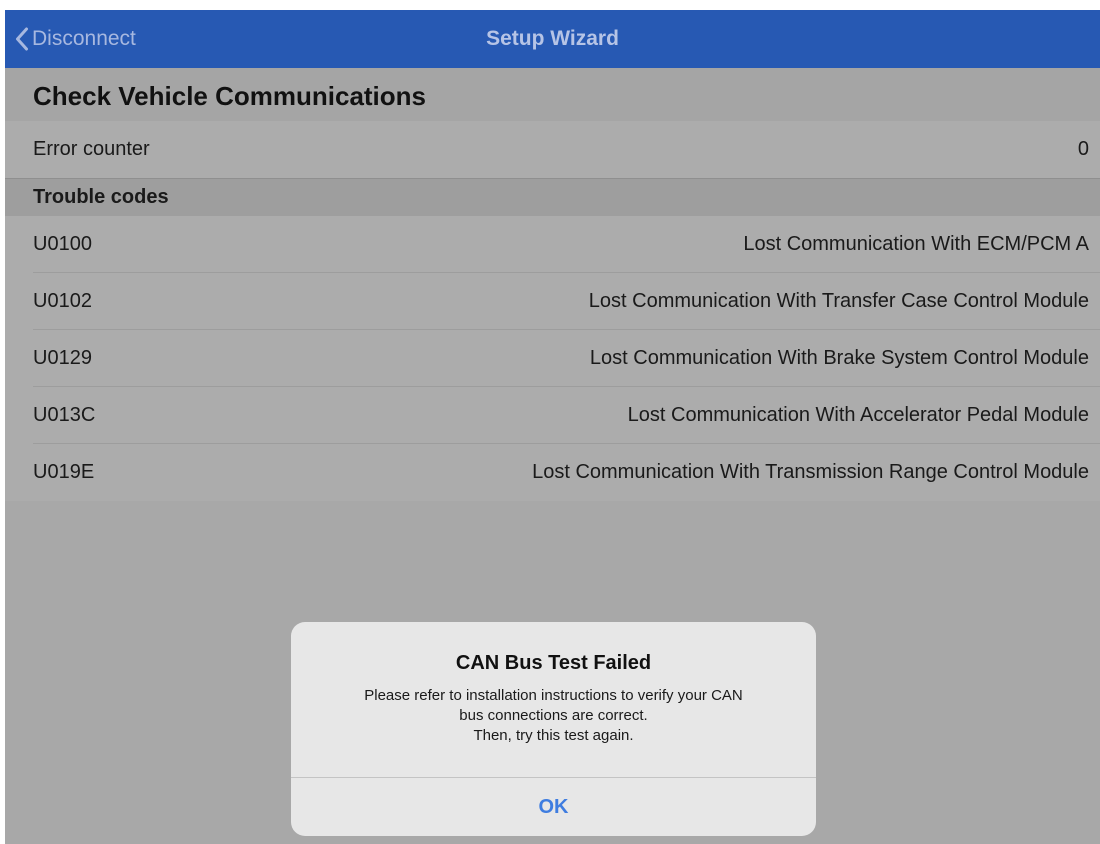 This screenshot has height=844, width=1100. I want to click on alert-message-line: Then, try this test again., so click(553, 735).